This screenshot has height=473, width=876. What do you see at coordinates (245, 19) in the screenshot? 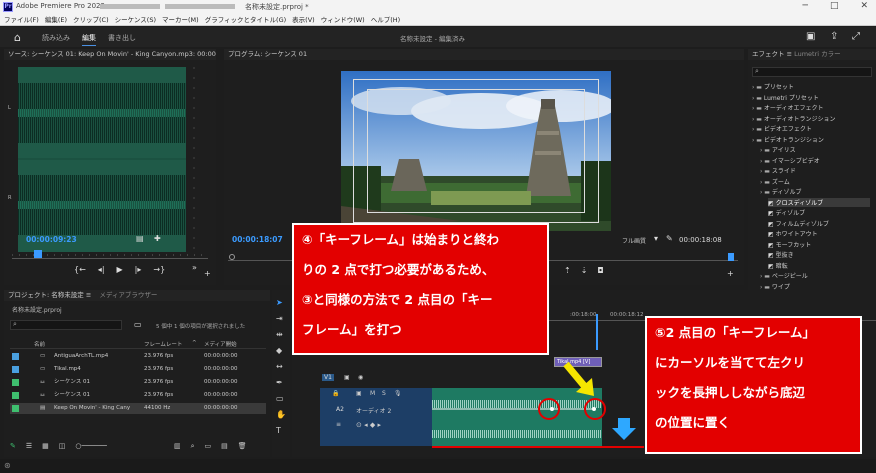
I see `menu-graphics: グラフィックとタイトル(G)` at bounding box center [245, 19].